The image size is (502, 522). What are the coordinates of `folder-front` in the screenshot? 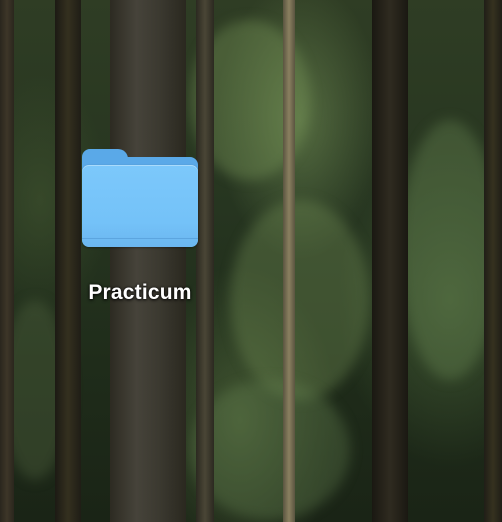 It's located at (140, 206).